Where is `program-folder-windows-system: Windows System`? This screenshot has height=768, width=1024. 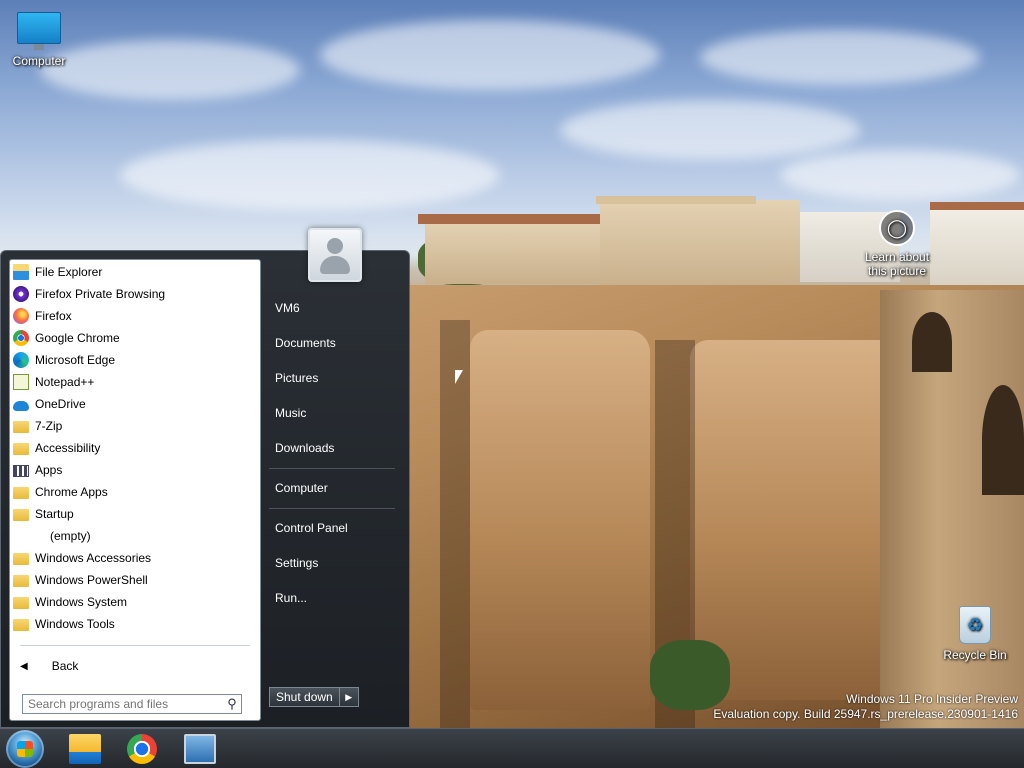
program-folder-windows-system: Windows System is located at coordinates (135, 602).